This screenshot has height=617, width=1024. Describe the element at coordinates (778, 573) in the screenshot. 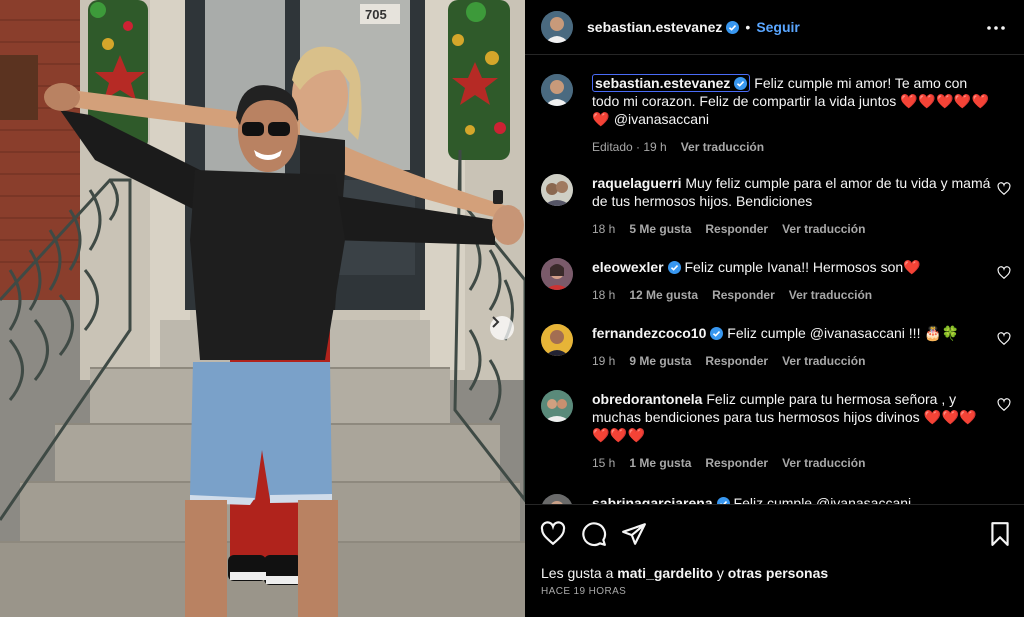

I see `likes-others: otras personas` at that location.